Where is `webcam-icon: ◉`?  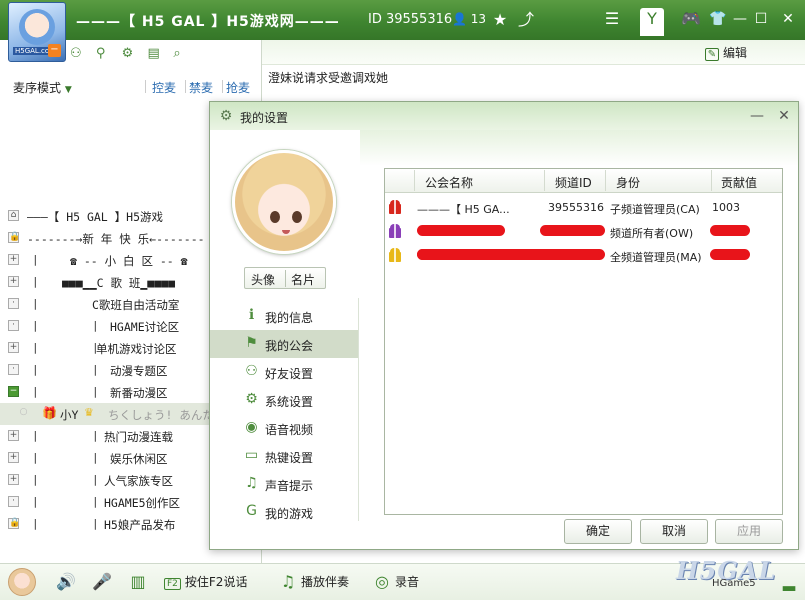
webcam-icon: ◉ is located at coordinates (251, 427).